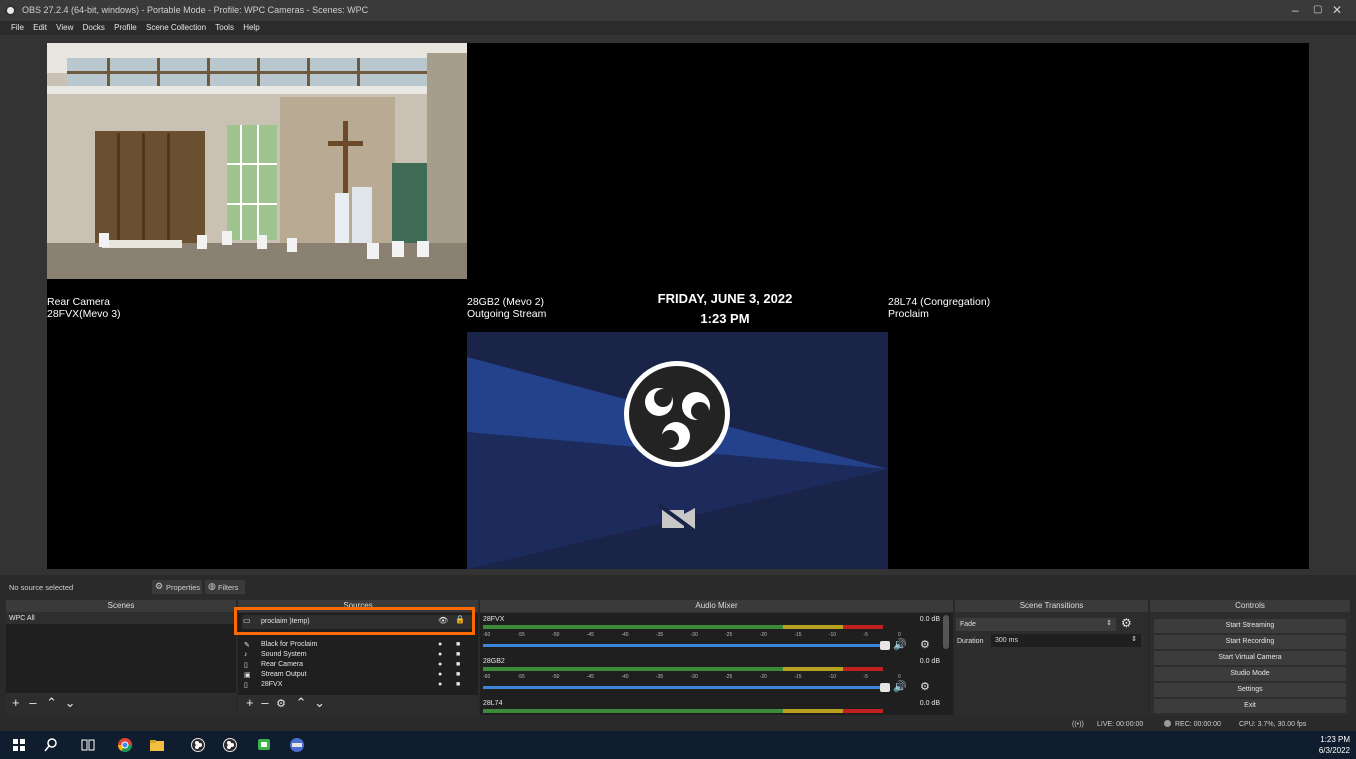 Image resolution: width=1356 pixels, height=759 pixels. Describe the element at coordinates (40, 28) in the screenshot. I see `menu-edit: Edit` at that location.